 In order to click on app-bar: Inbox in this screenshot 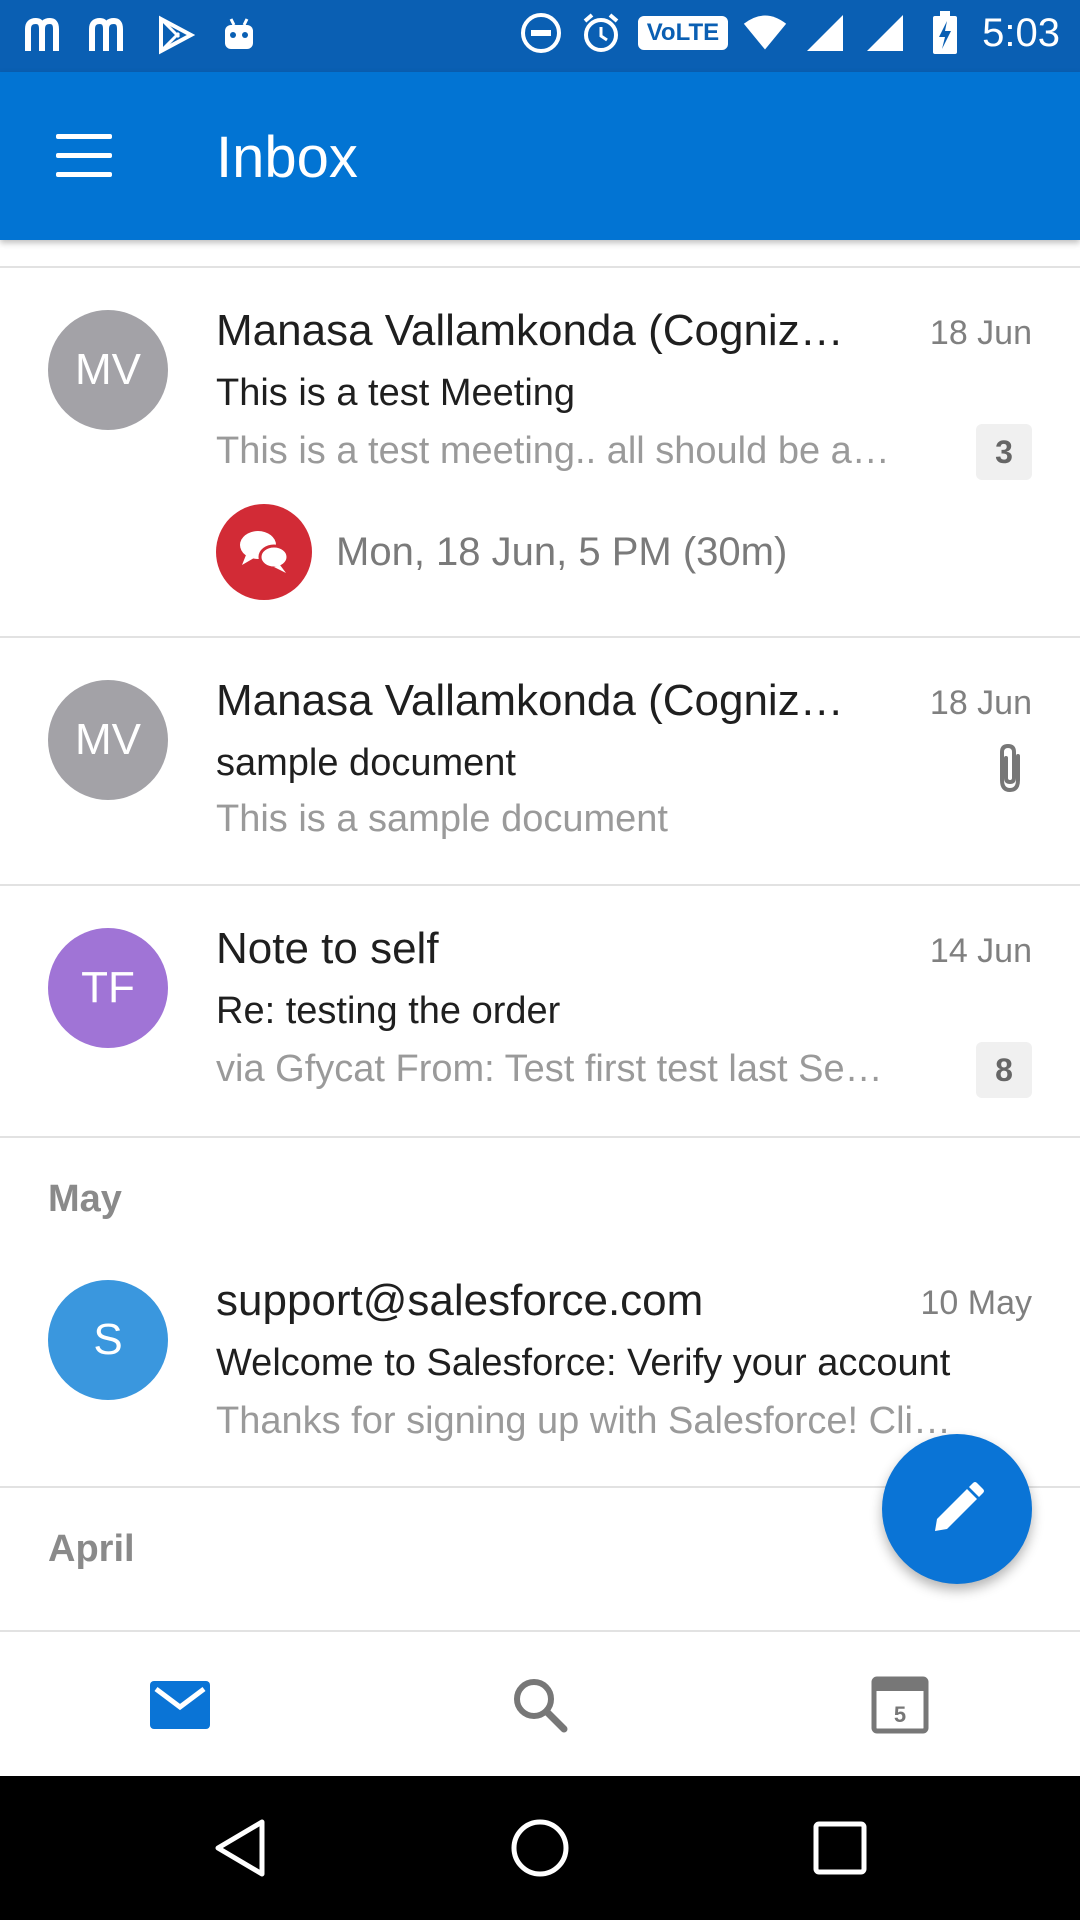, I will do `click(540, 156)`.